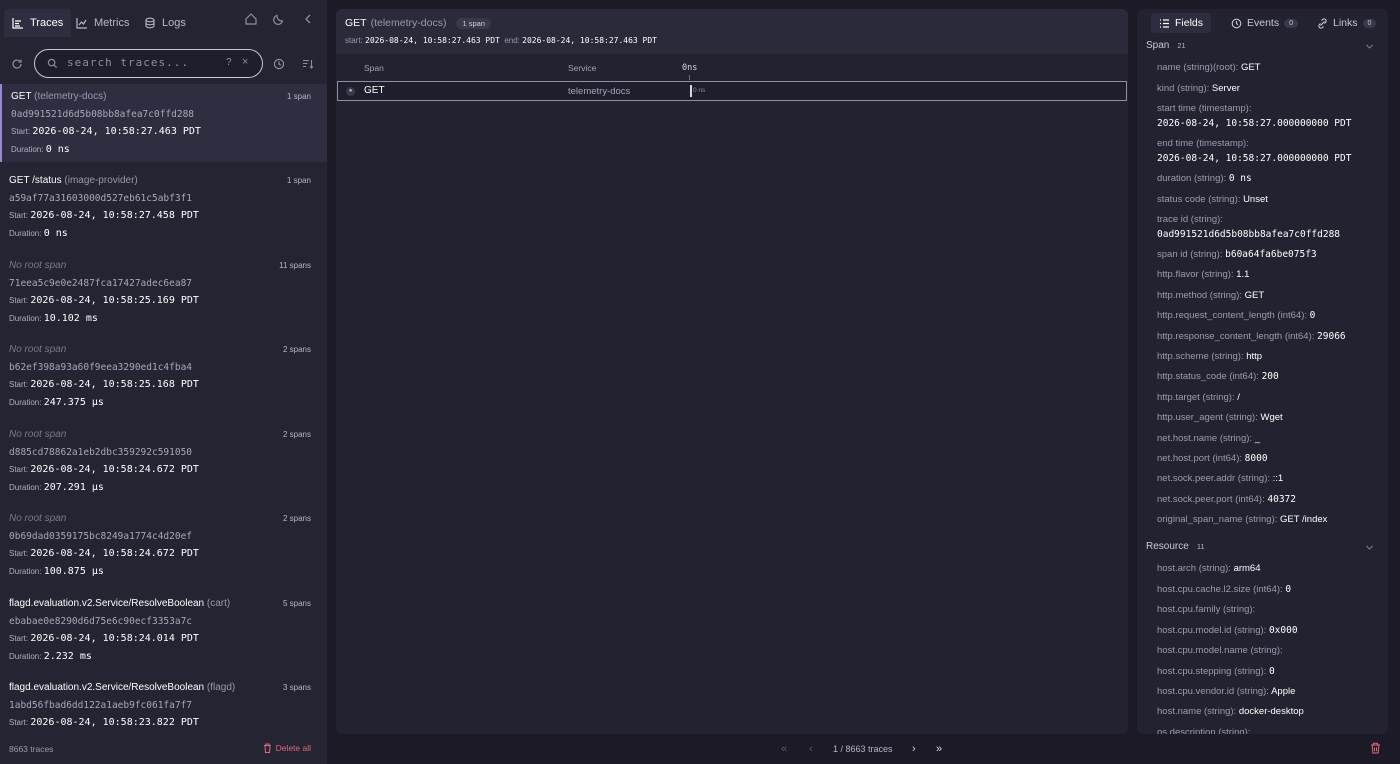 Image resolution: width=1400 pixels, height=764 pixels. What do you see at coordinates (374, 68) in the screenshot?
I see `column-span: Span` at bounding box center [374, 68].